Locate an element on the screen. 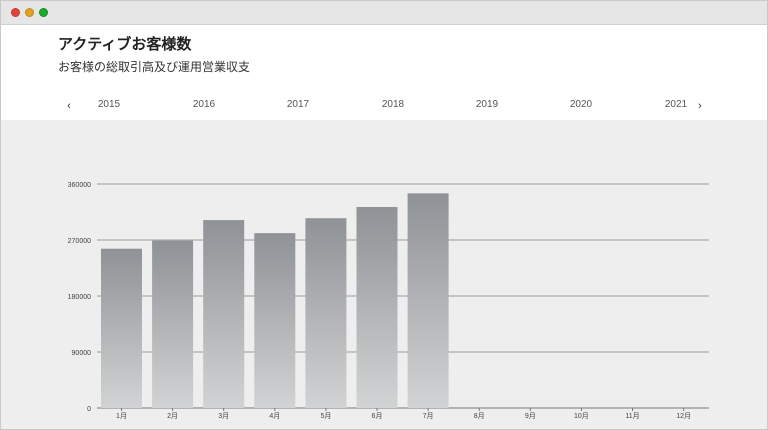  x-tick-label: 7月 is located at coordinates (428, 416).